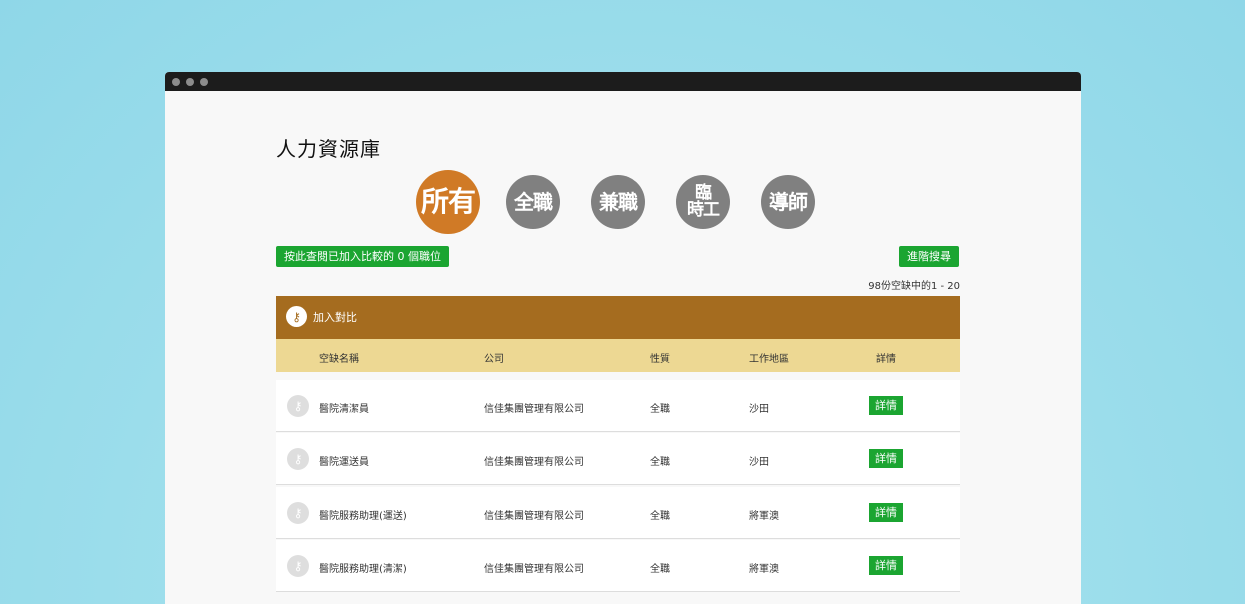  What do you see at coordinates (296, 316) in the screenshot?
I see `key-icon: ⚷` at bounding box center [296, 316].